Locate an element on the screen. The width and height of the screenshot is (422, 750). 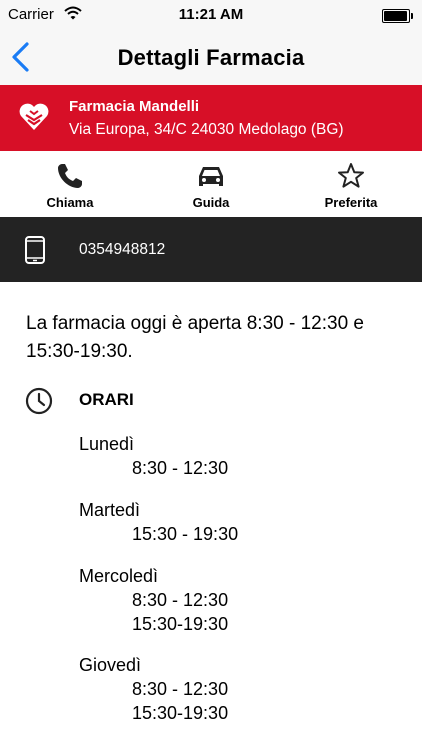
call-label: Chiama is located at coordinates (70, 202).